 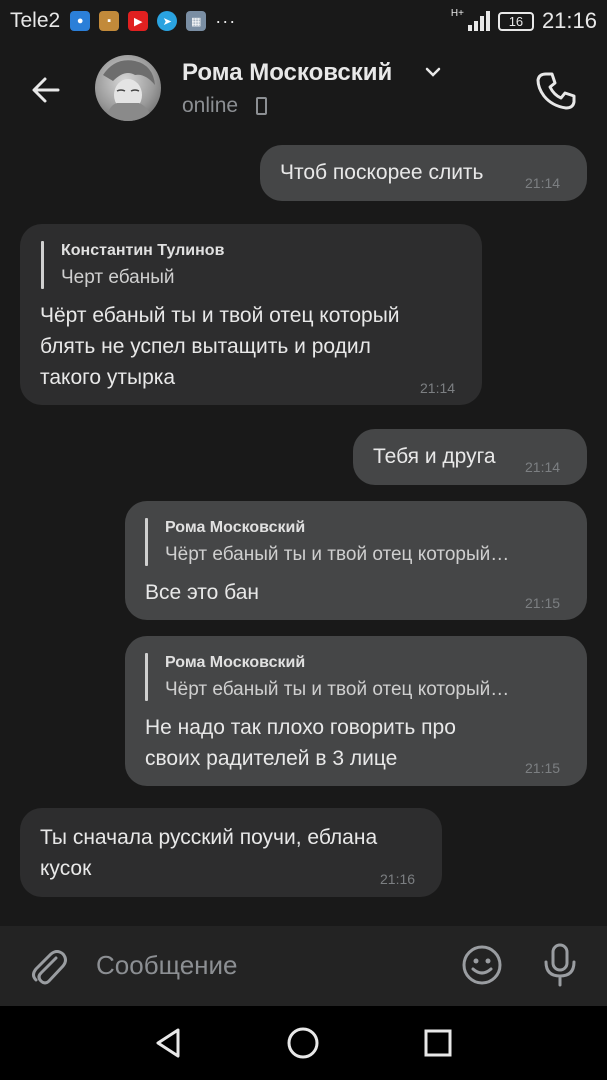 What do you see at coordinates (478, 21) in the screenshot?
I see `signal-icon` at bounding box center [478, 21].